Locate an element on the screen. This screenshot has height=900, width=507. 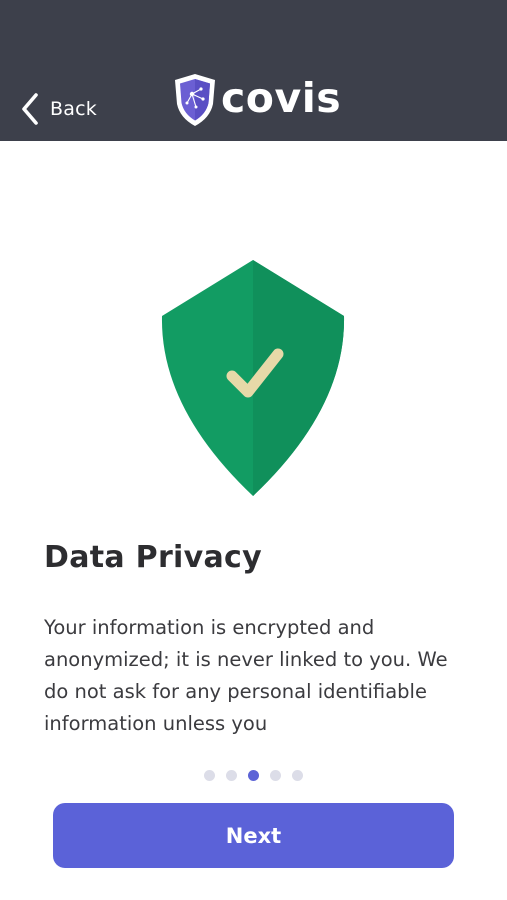
logo-wordmark: covis is located at coordinates (281, 98).